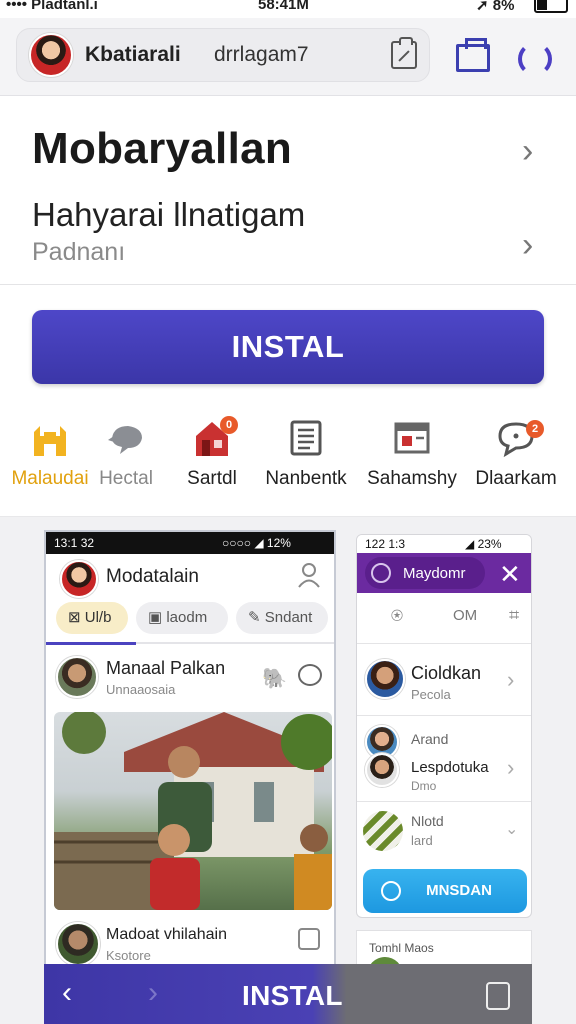  I want to click on preview-clock: 122 1:3, so click(385, 544).